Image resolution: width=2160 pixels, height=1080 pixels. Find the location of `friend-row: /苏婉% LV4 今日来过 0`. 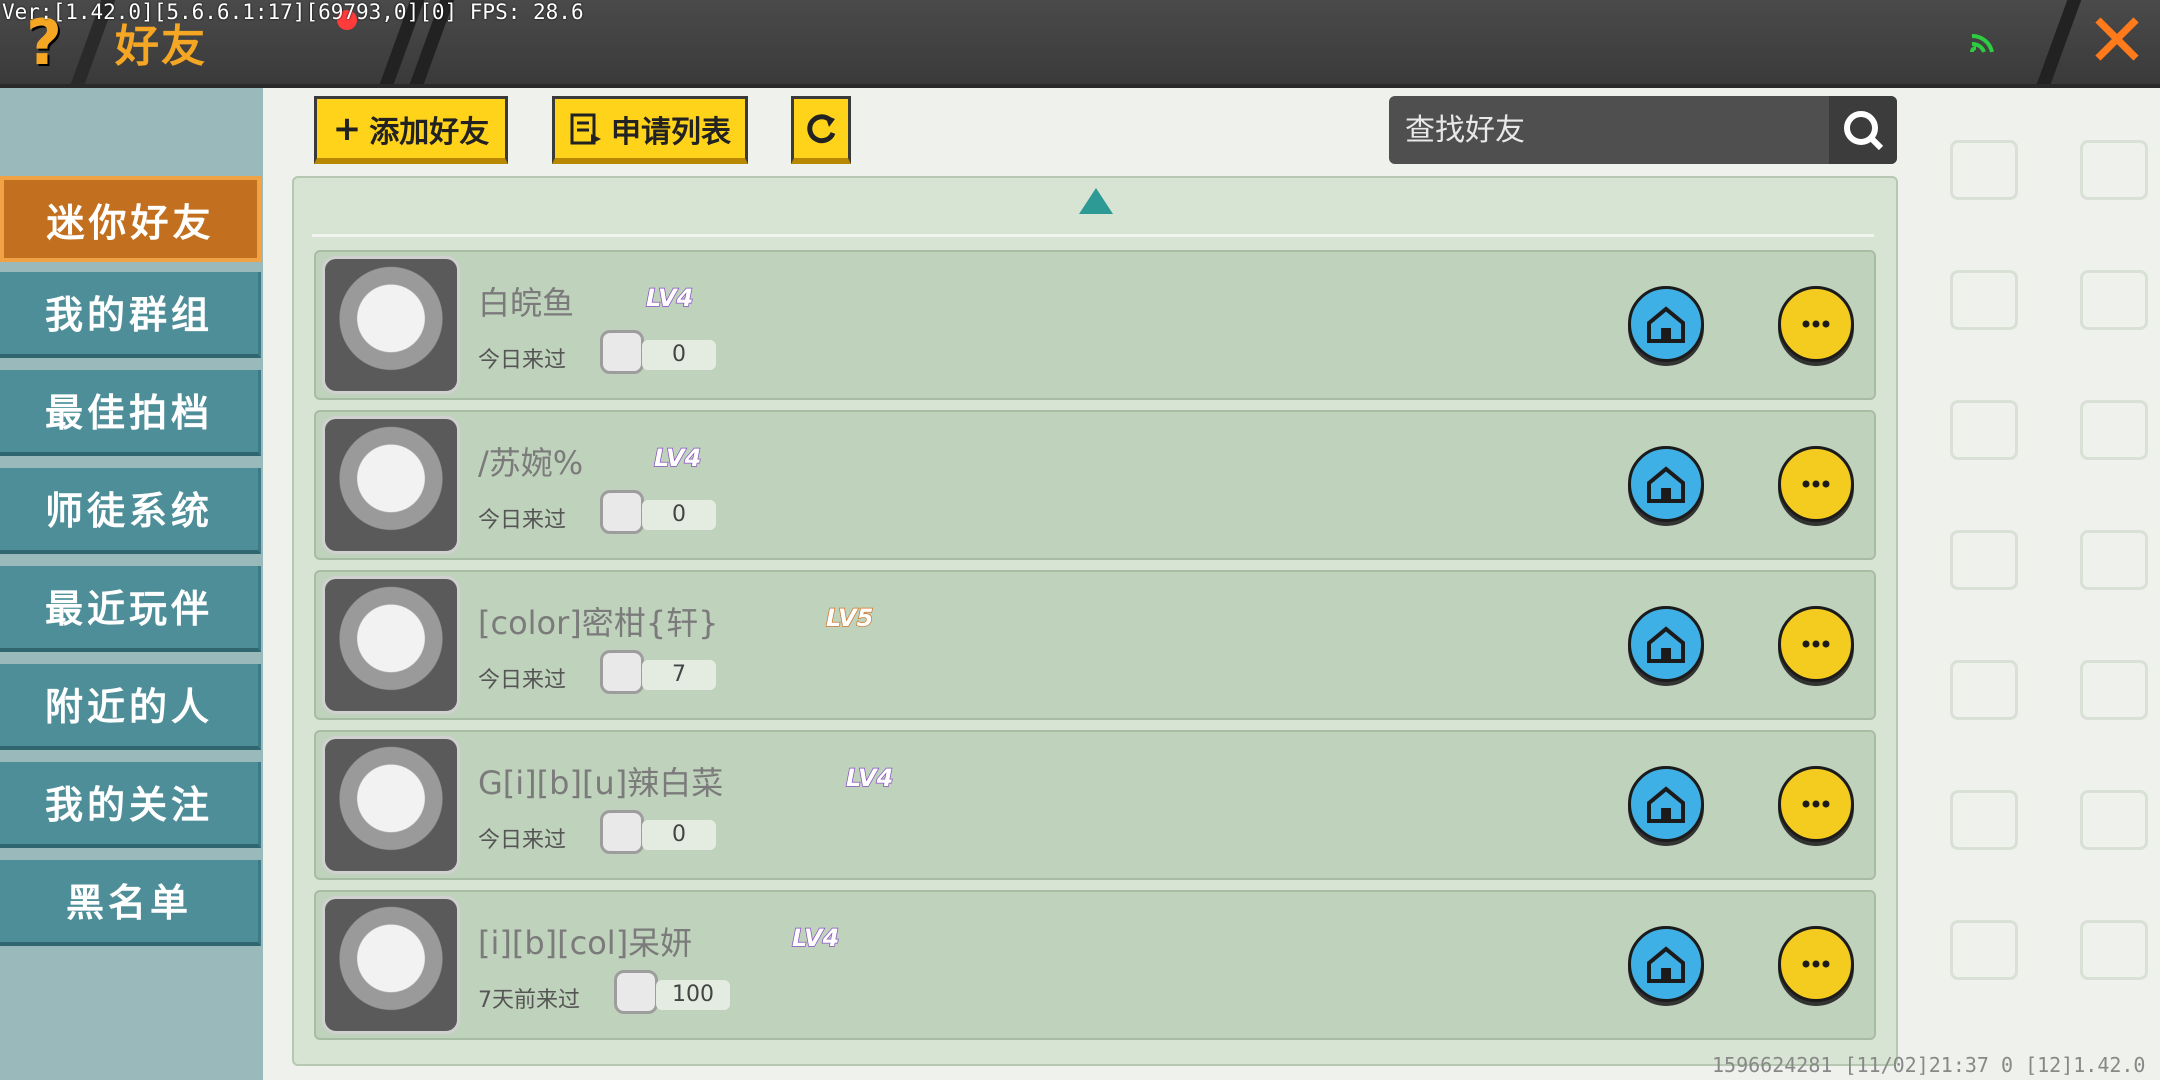

friend-row: /苏婉% LV4 今日来过 0 is located at coordinates (1095, 485).